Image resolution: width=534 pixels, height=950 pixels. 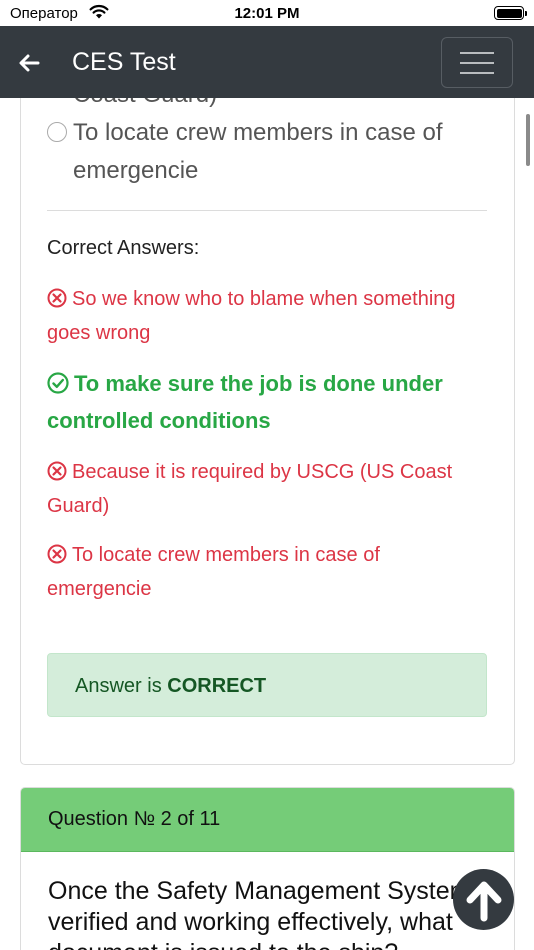 What do you see at coordinates (217, 686) in the screenshot?
I see `result-value: CORRECT` at bounding box center [217, 686].